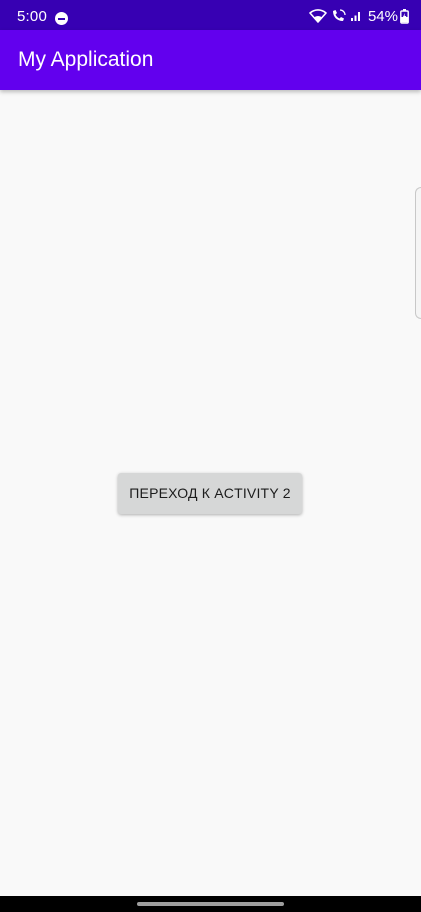 This screenshot has height=912, width=421. I want to click on status-icons: 54%, so click(359, 16).